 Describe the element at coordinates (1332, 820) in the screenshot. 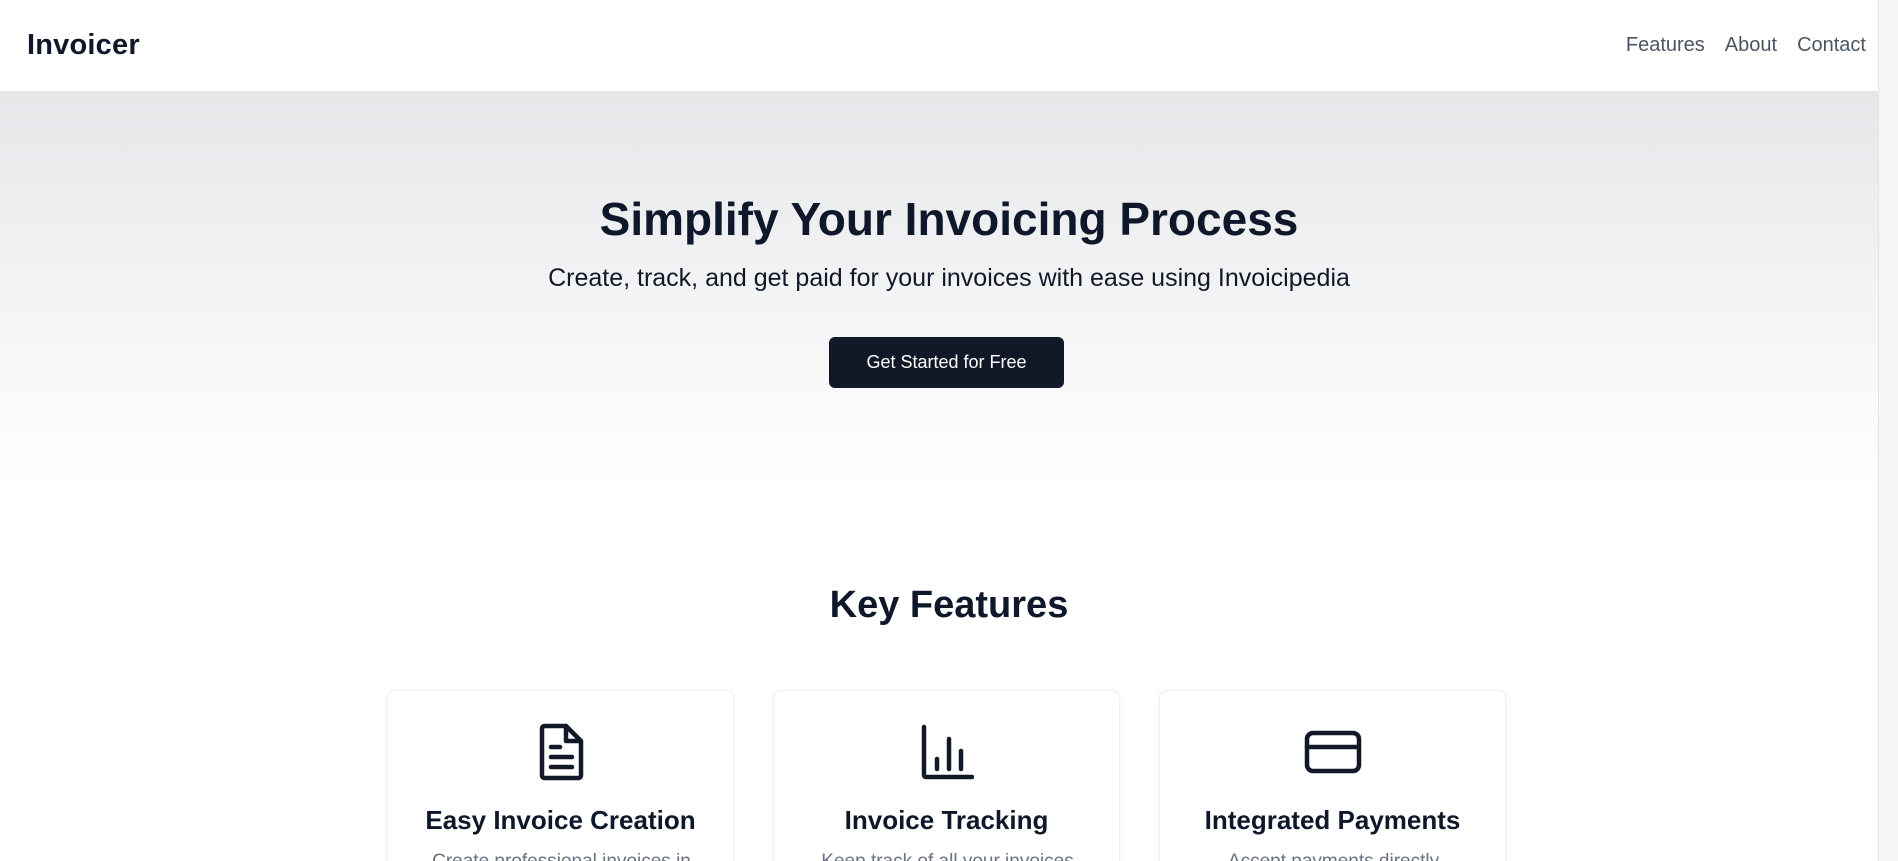

I see `feature-title: Integrated Payments` at that location.